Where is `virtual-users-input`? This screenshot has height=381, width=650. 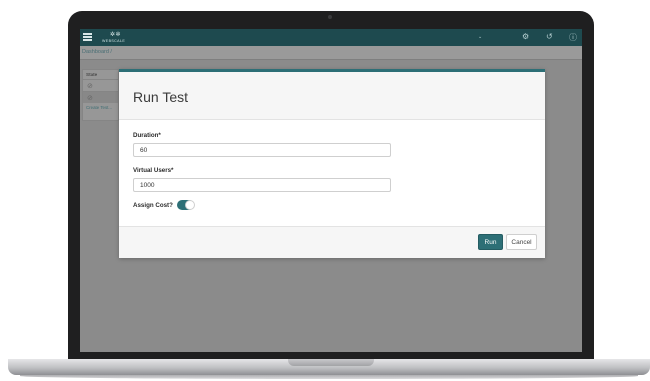
virtual-users-input is located at coordinates (262, 185).